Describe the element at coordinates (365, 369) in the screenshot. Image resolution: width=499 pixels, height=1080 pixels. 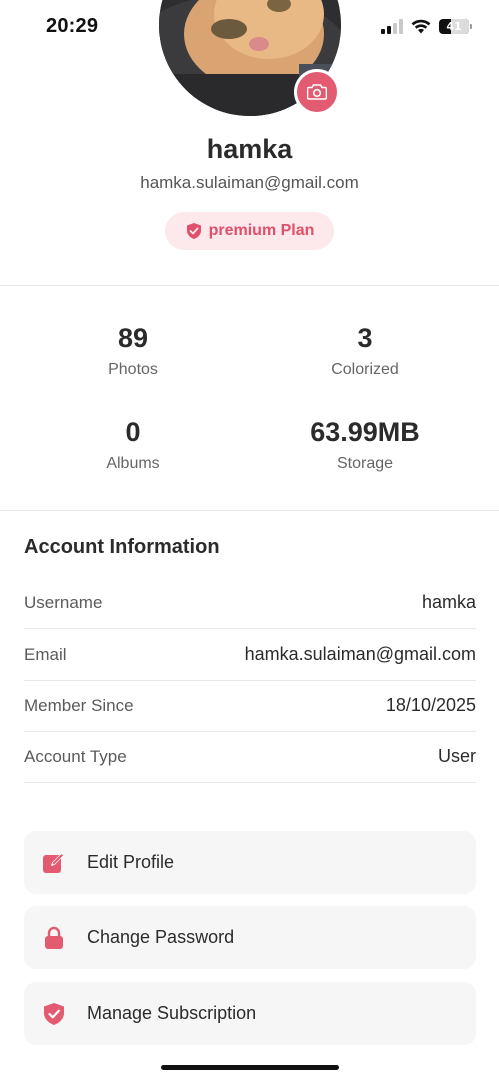
I see `stat-label: Colorized` at that location.